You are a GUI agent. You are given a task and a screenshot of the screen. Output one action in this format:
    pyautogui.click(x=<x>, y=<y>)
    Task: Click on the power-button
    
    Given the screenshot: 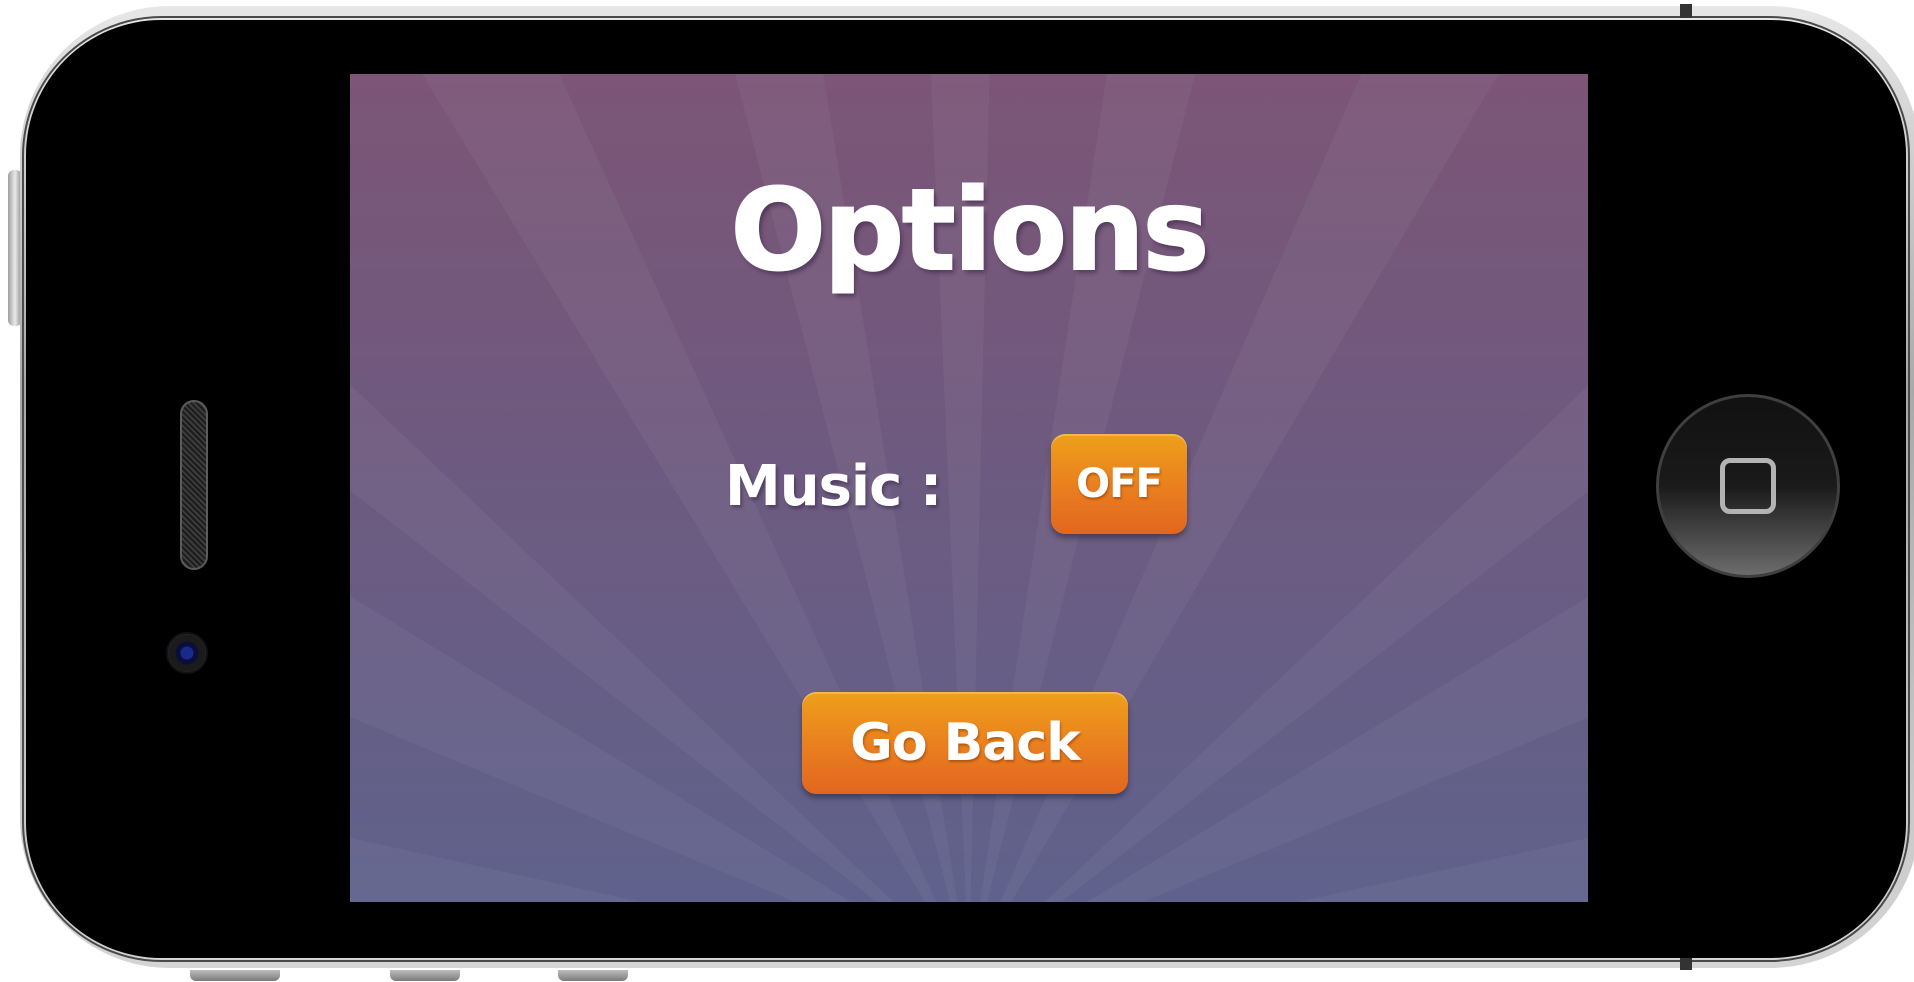 What is the action you would take?
    pyautogui.click(x=1686, y=11)
    